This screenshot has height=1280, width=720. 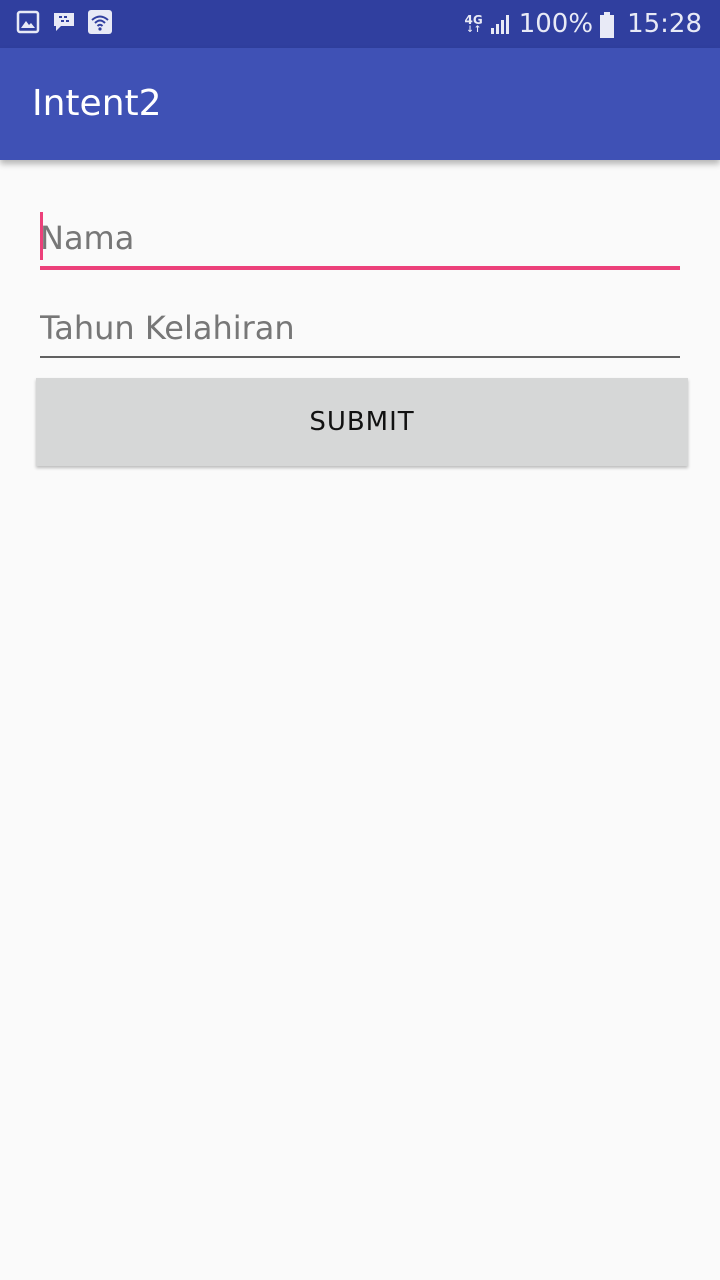 I want to click on app-bar: Intent2, so click(x=360, y=104).